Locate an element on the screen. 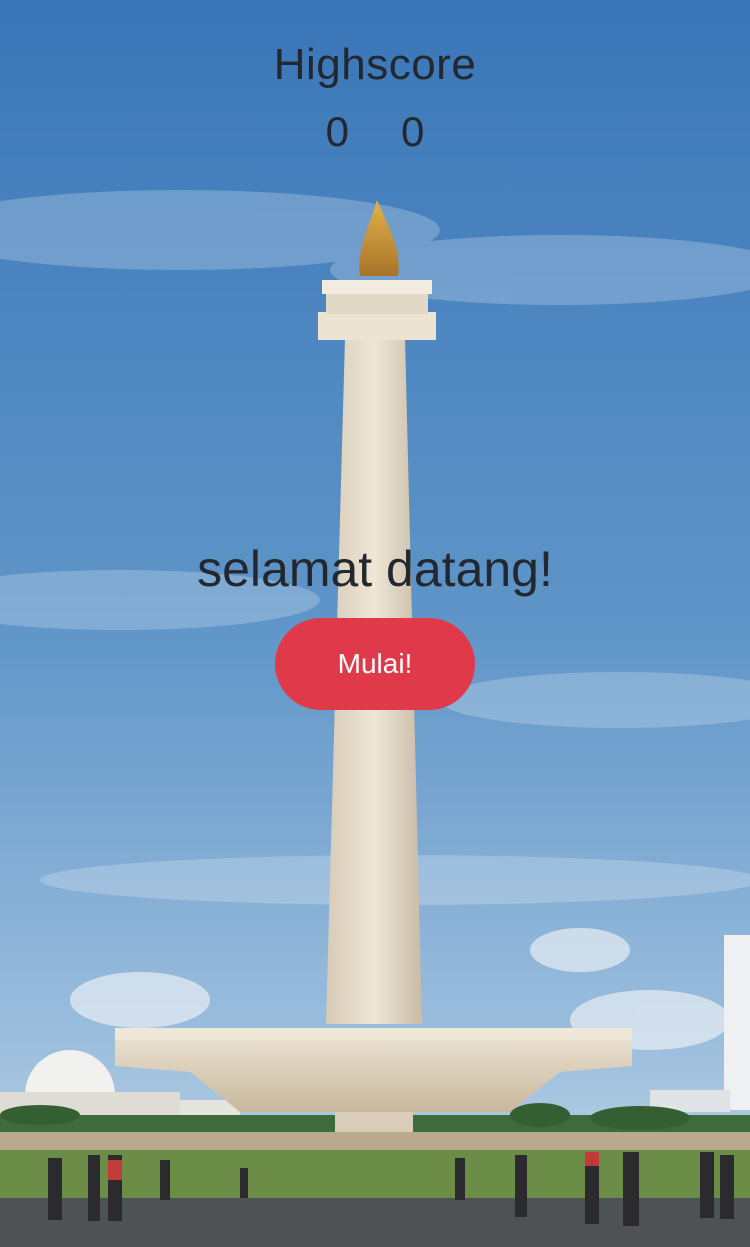 This screenshot has width=750, height=1247. highscore-title: Highscore is located at coordinates (375, 64).